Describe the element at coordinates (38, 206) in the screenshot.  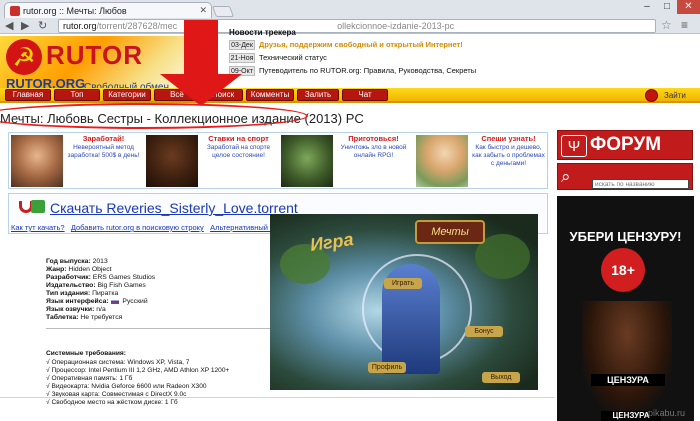
I see `torrent-icon` at that location.